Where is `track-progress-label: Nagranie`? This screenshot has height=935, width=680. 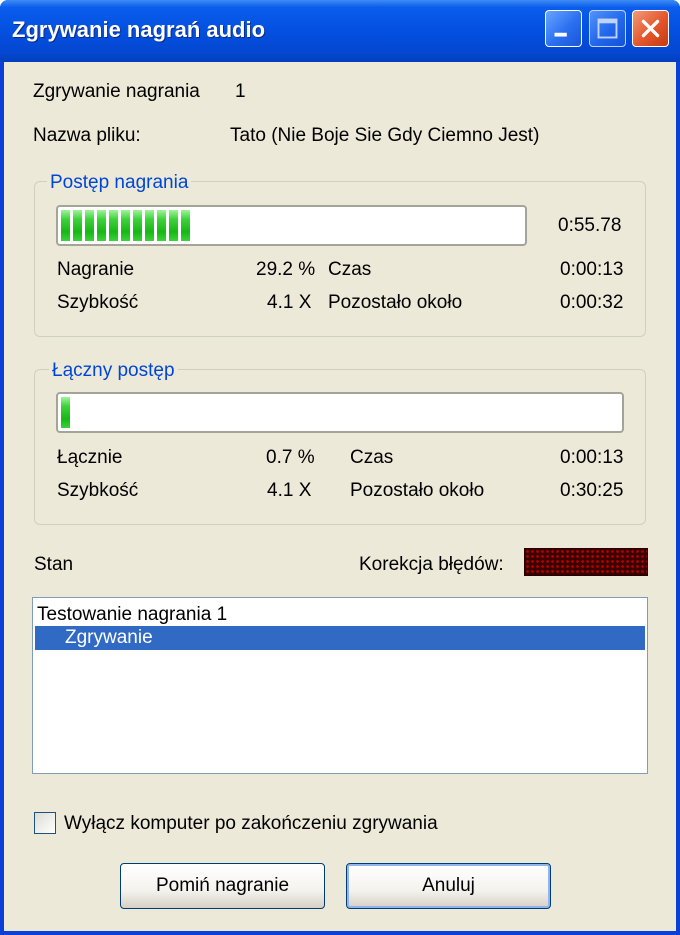 track-progress-label: Nagranie is located at coordinates (96, 269).